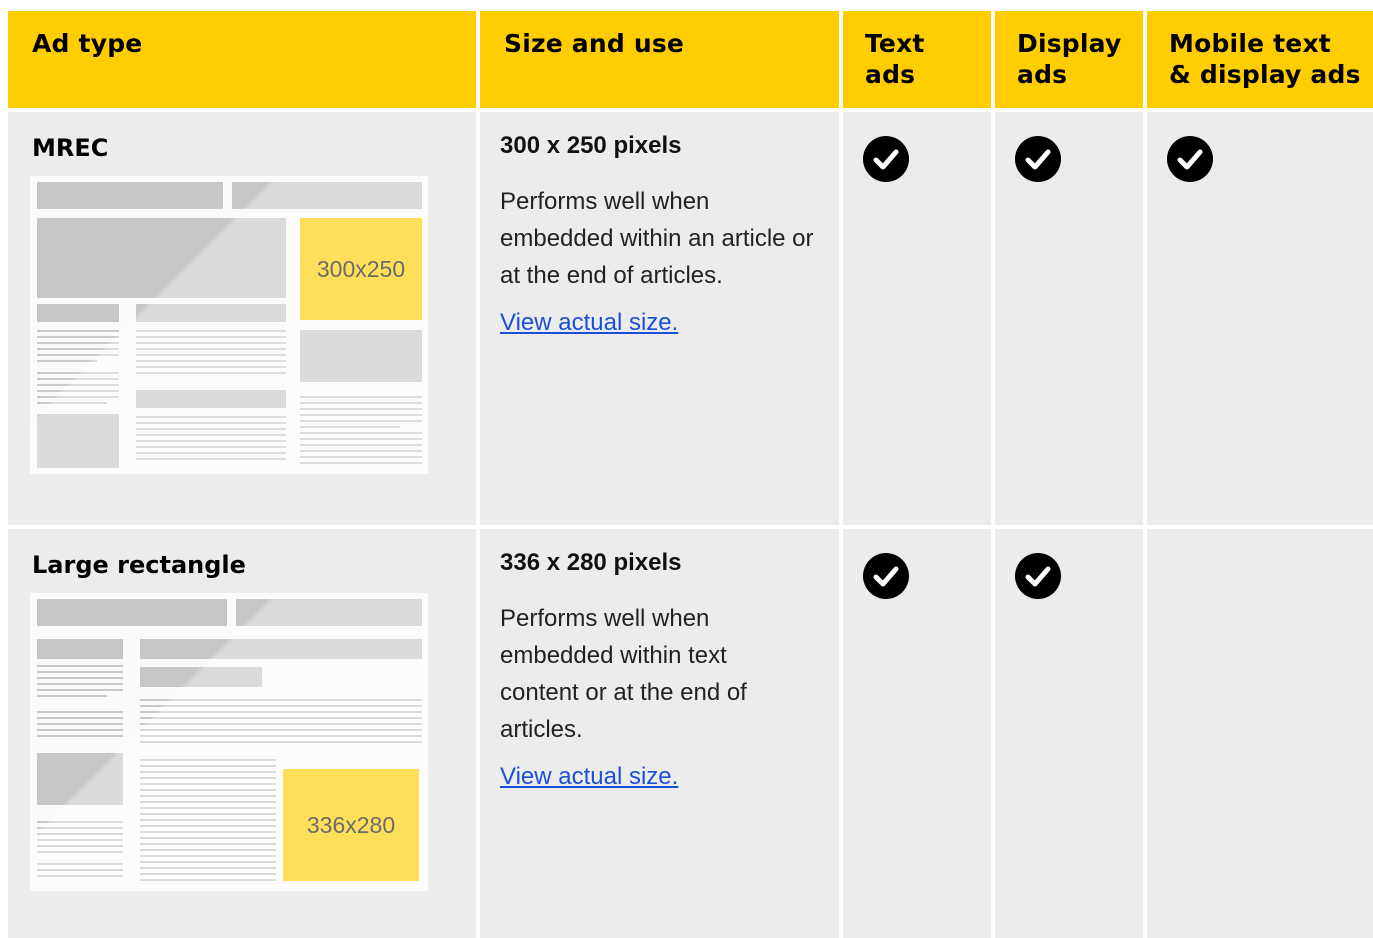 The image size is (1373, 938). What do you see at coordinates (1260, 318) in the screenshot?
I see `mobile-ads-cell-mrec` at bounding box center [1260, 318].